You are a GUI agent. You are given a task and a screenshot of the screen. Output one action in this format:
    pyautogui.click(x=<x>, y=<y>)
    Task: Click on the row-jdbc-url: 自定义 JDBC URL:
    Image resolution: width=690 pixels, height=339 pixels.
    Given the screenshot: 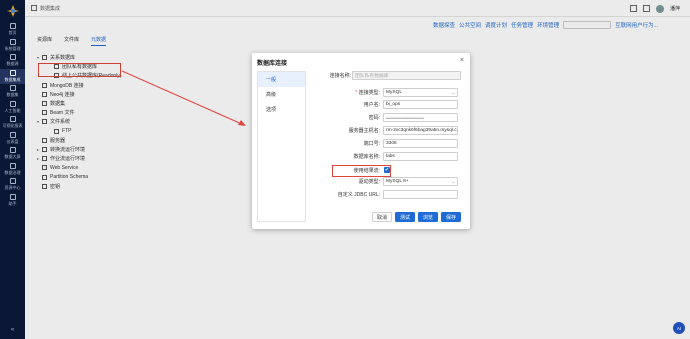 What is the action you would take?
    pyautogui.click(x=387, y=194)
    